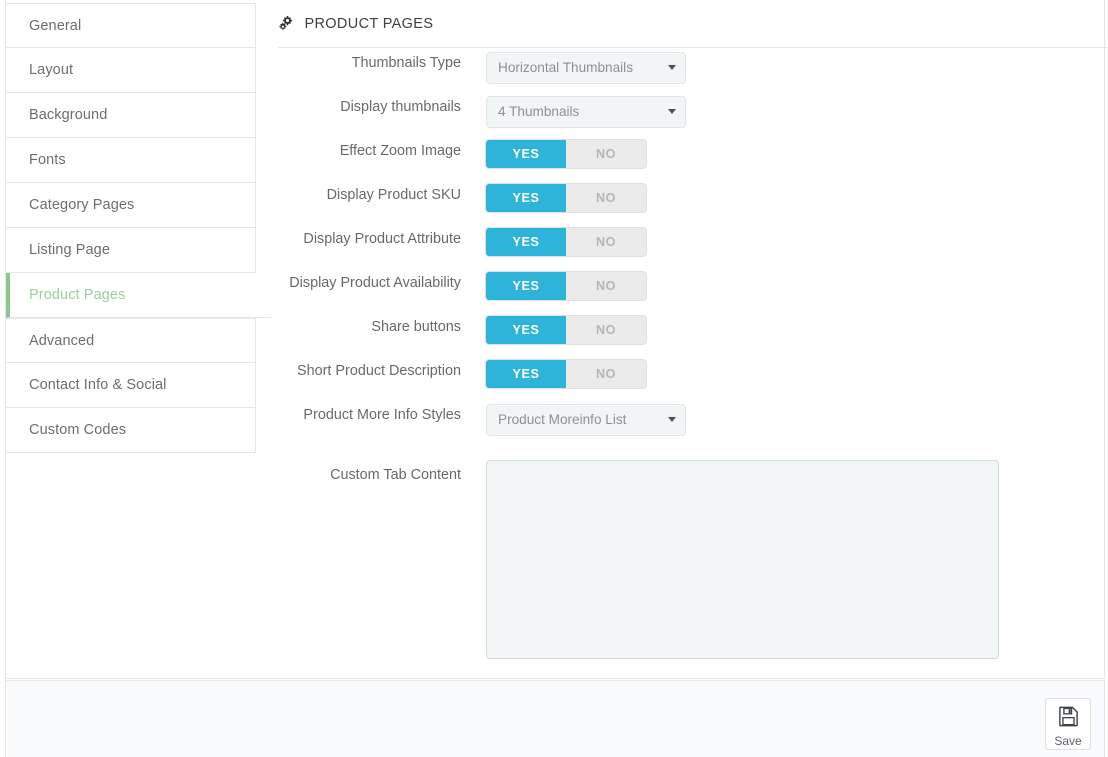  I want to click on field-wrapper-display-thumbnails: 4 Thumbnails, so click(586, 112).